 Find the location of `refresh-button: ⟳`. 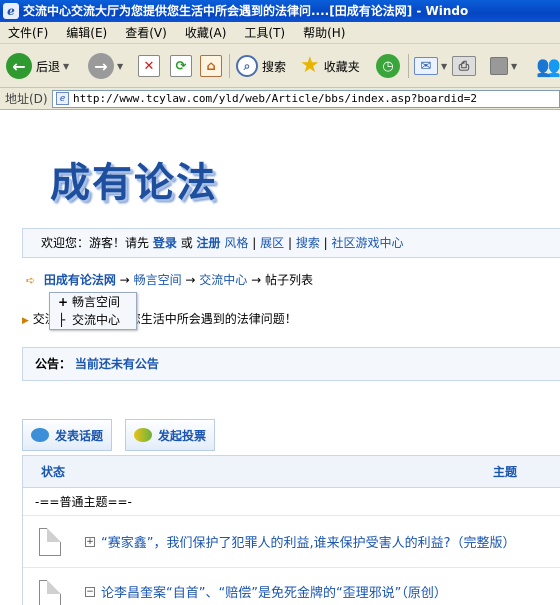

refresh-button: ⟳ is located at coordinates (181, 66).